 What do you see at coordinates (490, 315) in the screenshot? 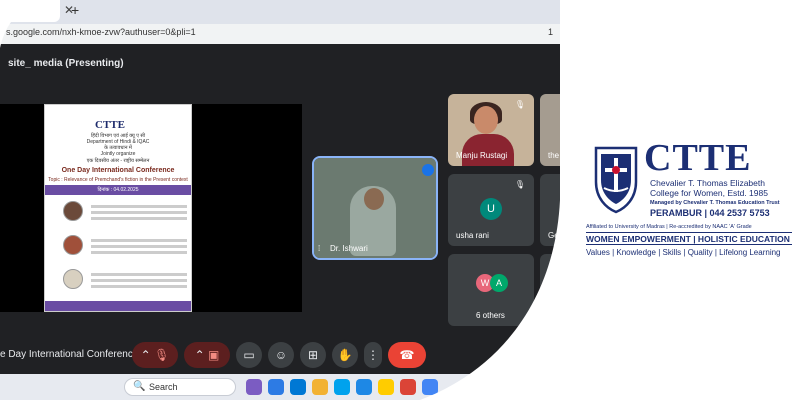
I see `others-count-label: 6 others` at bounding box center [490, 315].